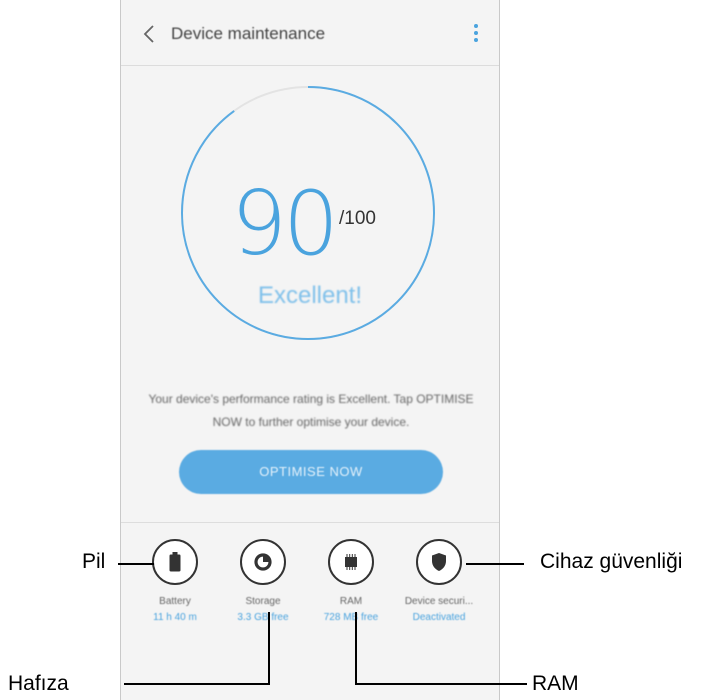  Describe the element at coordinates (263, 601) in the screenshot. I see `storage-label: Storage` at that location.